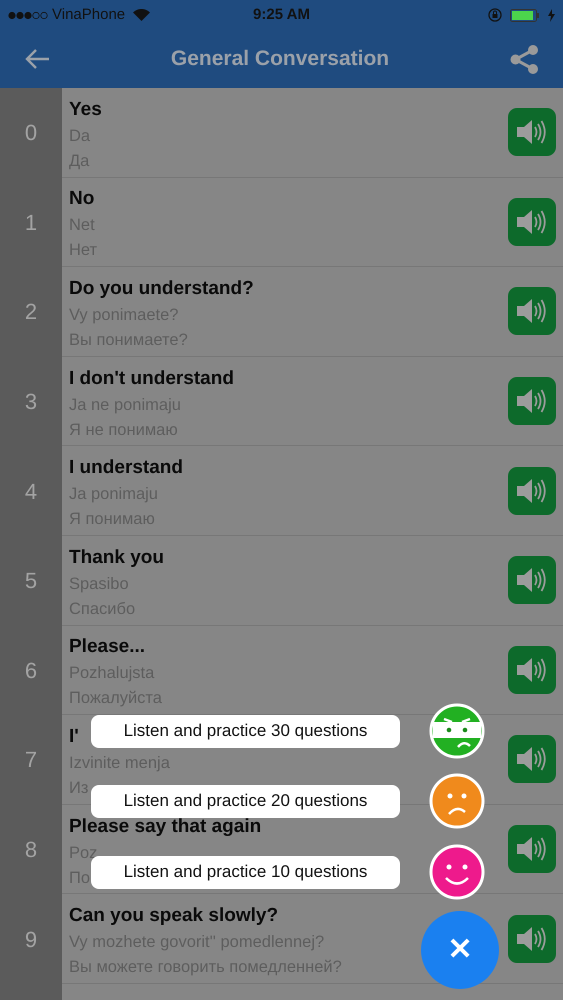  I want to click on practice-option: Listen and practice 30 questions, so click(245, 731).